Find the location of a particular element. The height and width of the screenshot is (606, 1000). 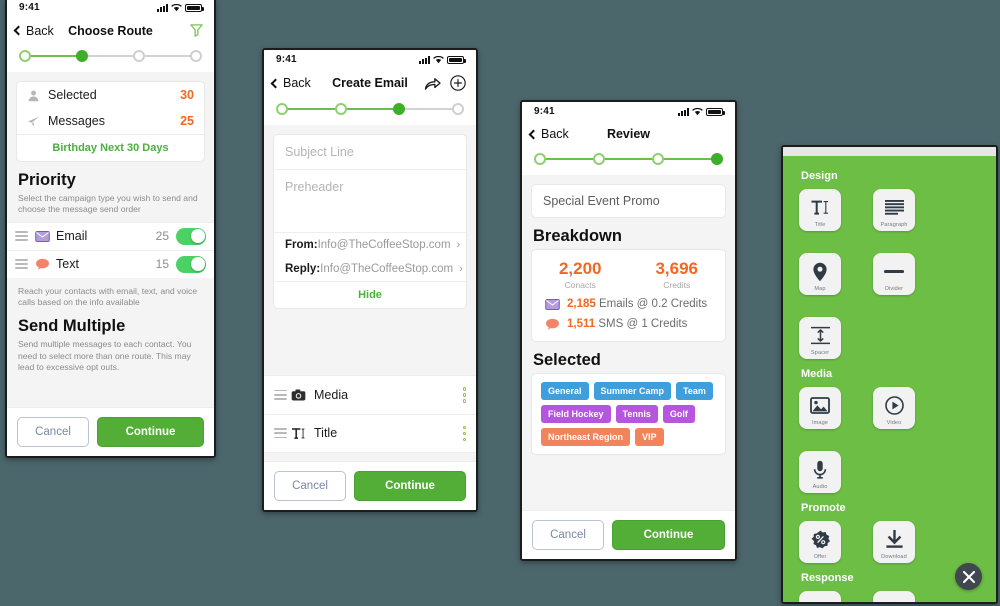

tile-spacer: Spacer is located at coordinates (820, 338).